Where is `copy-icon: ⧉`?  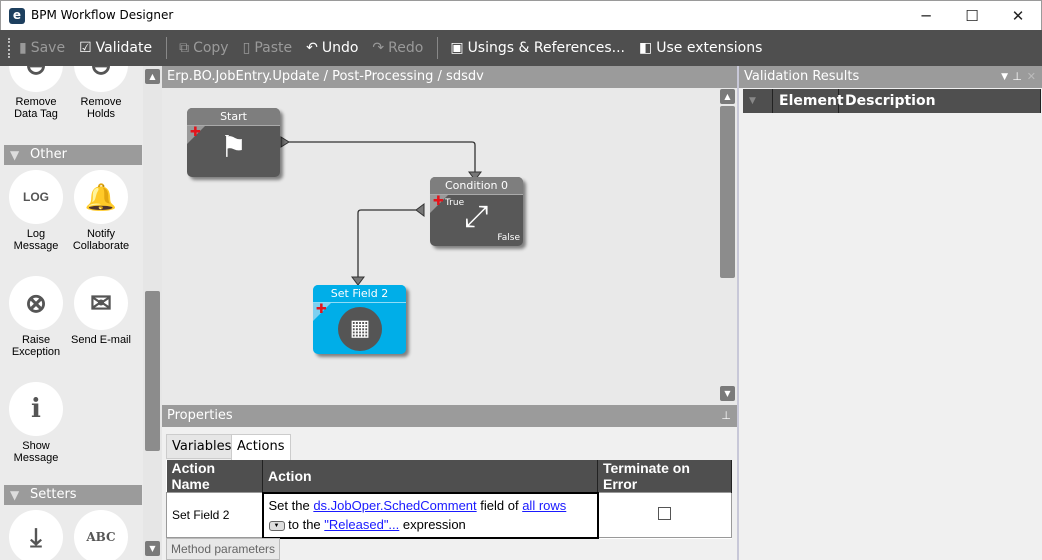
copy-icon: ⧉ is located at coordinates (184, 48).